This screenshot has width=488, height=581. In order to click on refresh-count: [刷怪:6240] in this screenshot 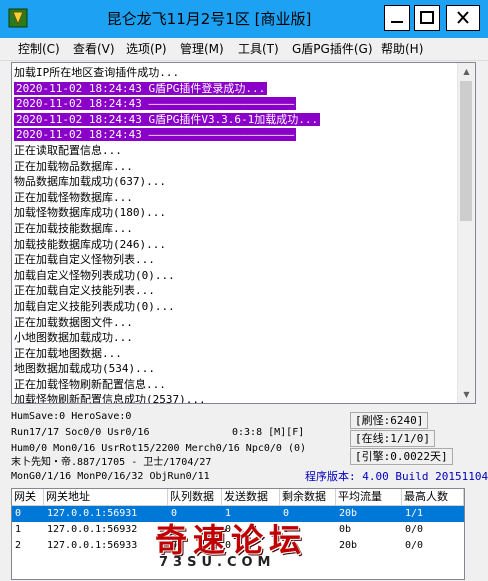, I will do `click(389, 420)`.